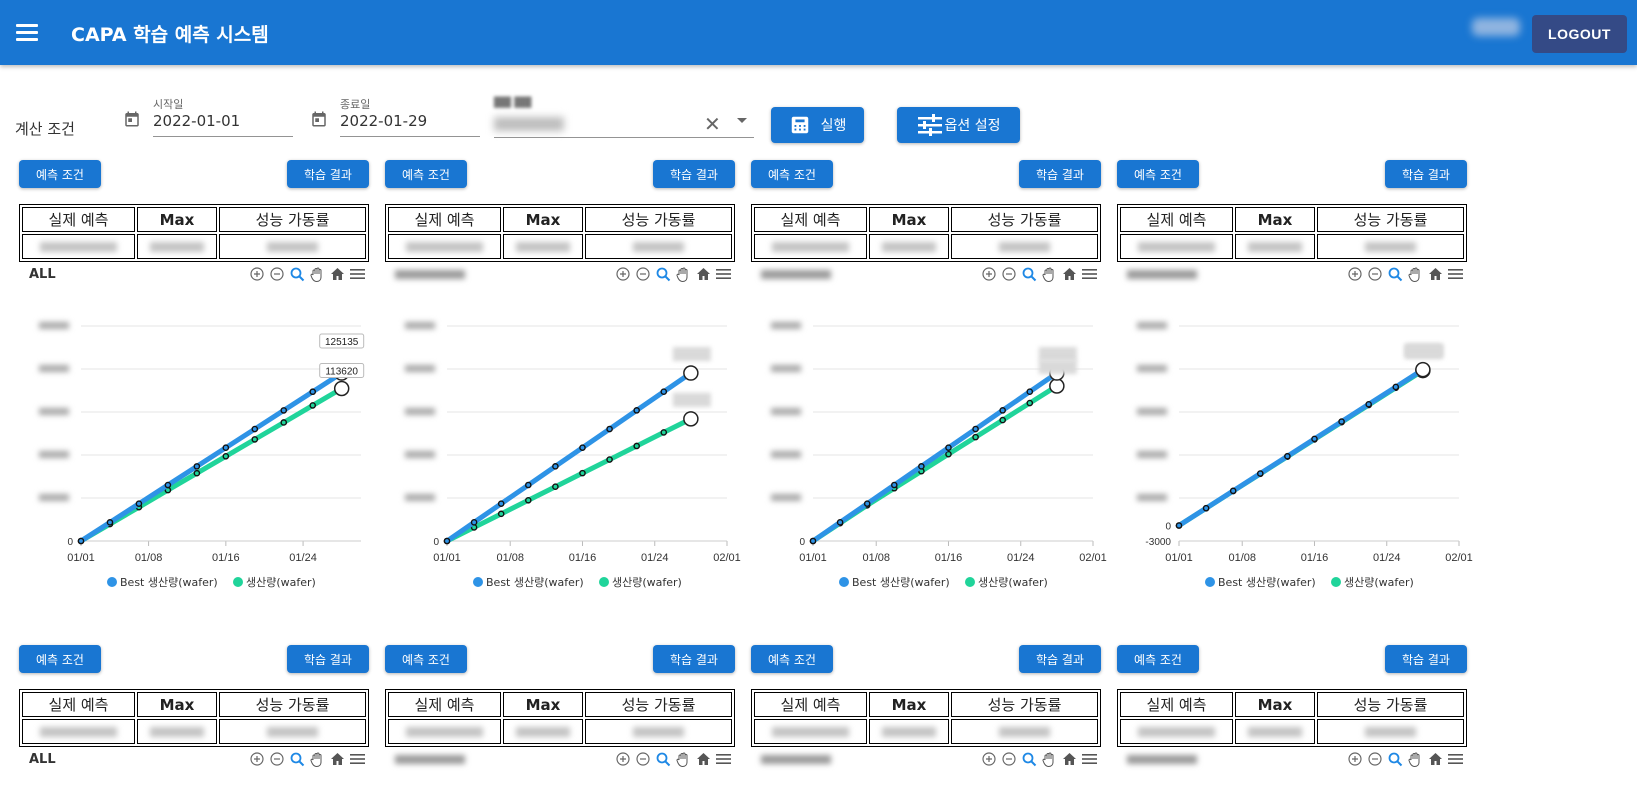 This screenshot has height=785, width=1637. I want to click on options-button: 옵션 설정, so click(958, 125).